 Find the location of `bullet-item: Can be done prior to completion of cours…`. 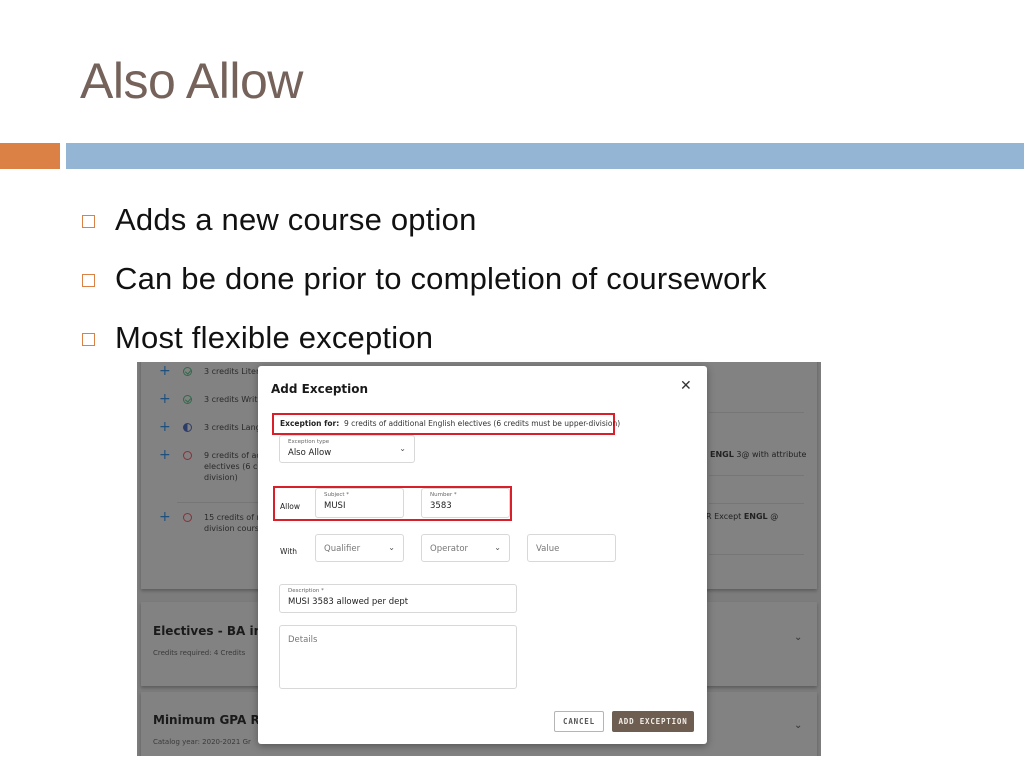

bullet-item: Can be done prior to completion of cours… is located at coordinates (424, 278).